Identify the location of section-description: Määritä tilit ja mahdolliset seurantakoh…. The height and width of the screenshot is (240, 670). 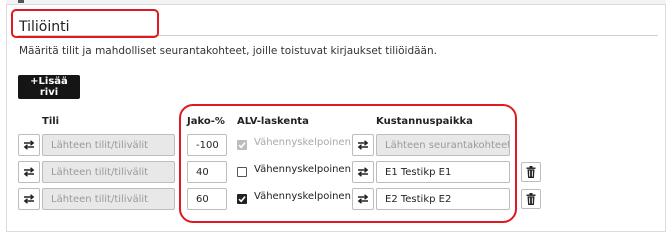
(228, 51).